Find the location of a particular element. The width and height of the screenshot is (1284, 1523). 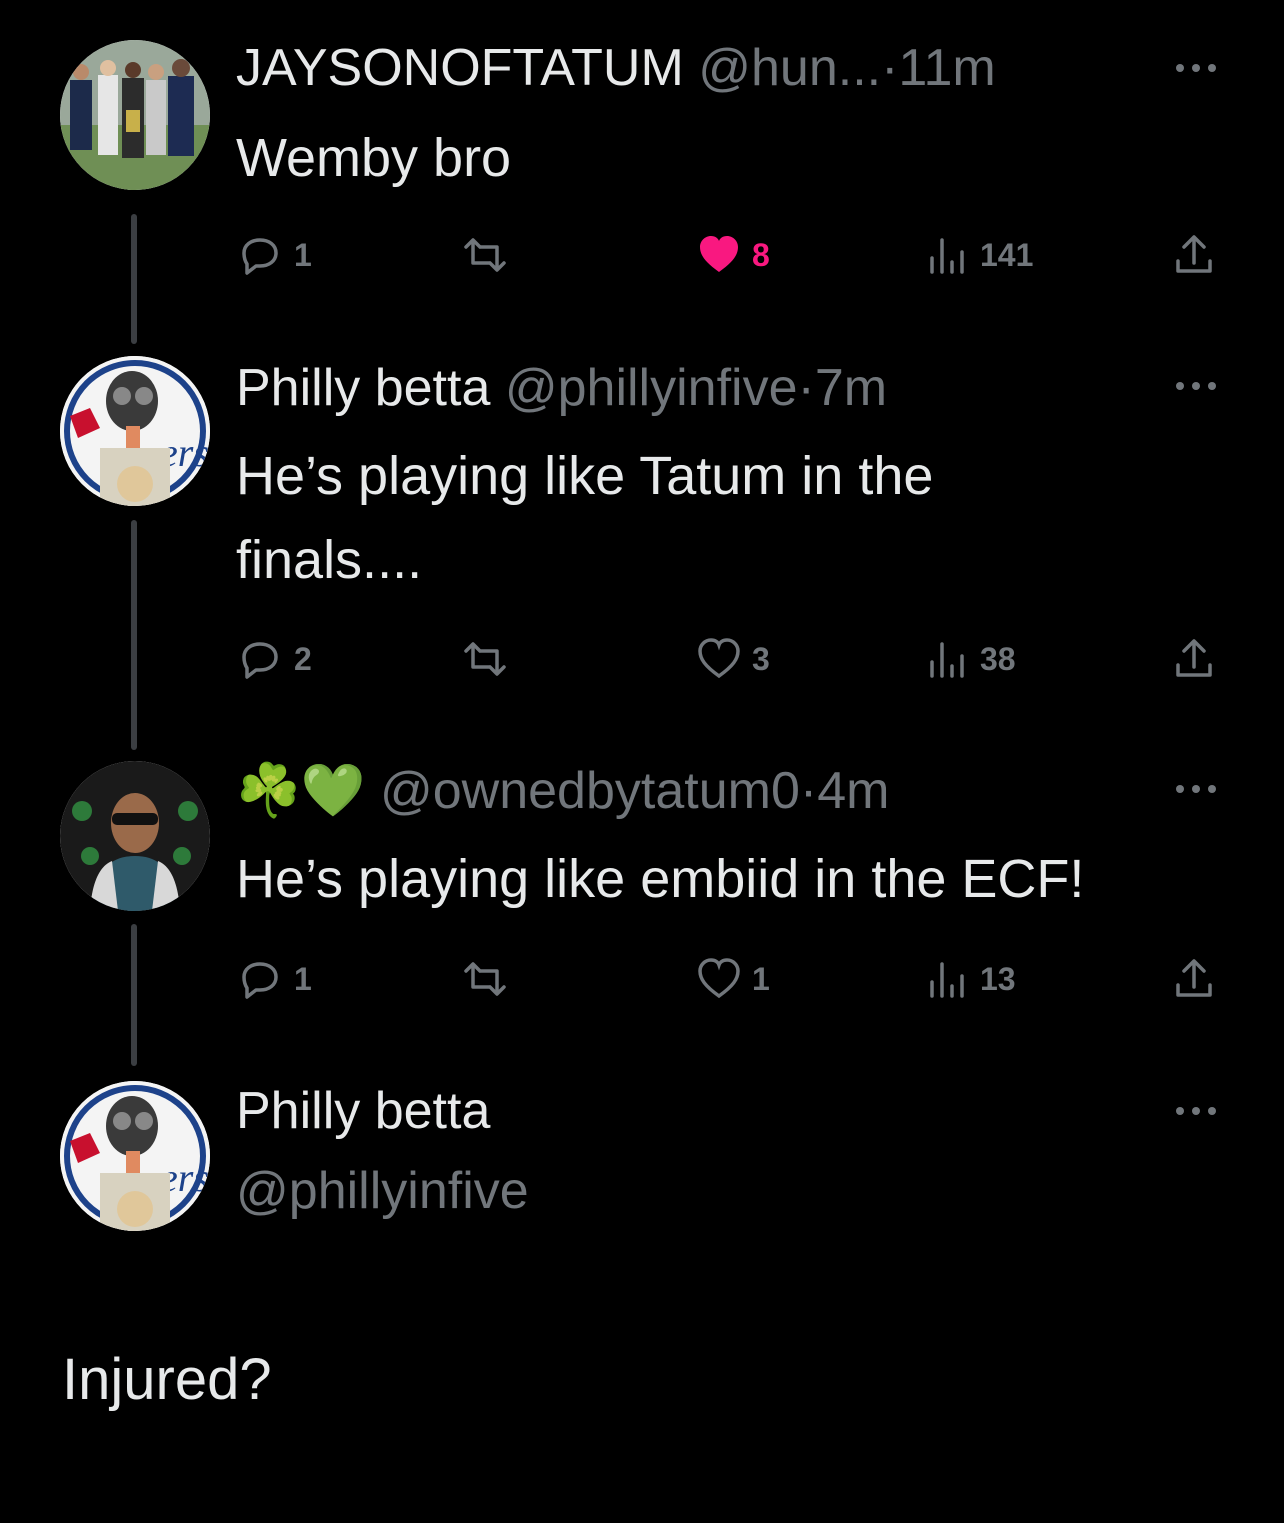

reply-text: Injured? is located at coordinates (167, 1379).